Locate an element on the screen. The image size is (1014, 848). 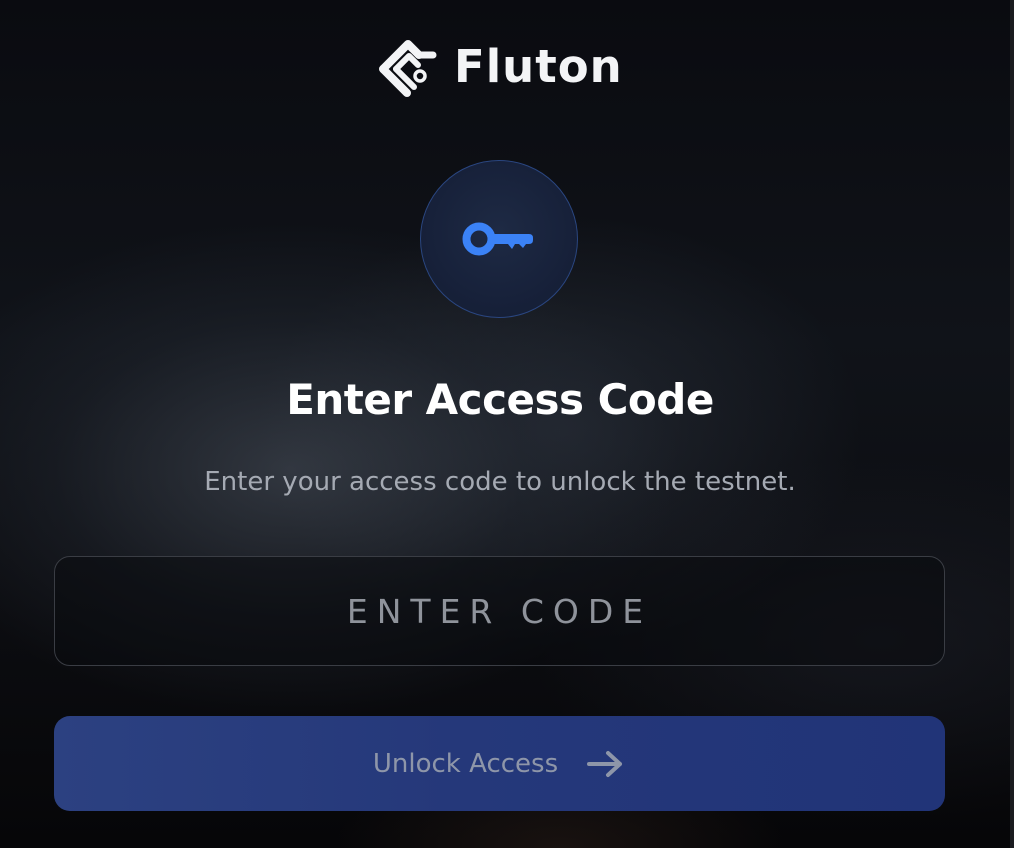
unlock-access-button: Unlock Access is located at coordinates (499, 763).